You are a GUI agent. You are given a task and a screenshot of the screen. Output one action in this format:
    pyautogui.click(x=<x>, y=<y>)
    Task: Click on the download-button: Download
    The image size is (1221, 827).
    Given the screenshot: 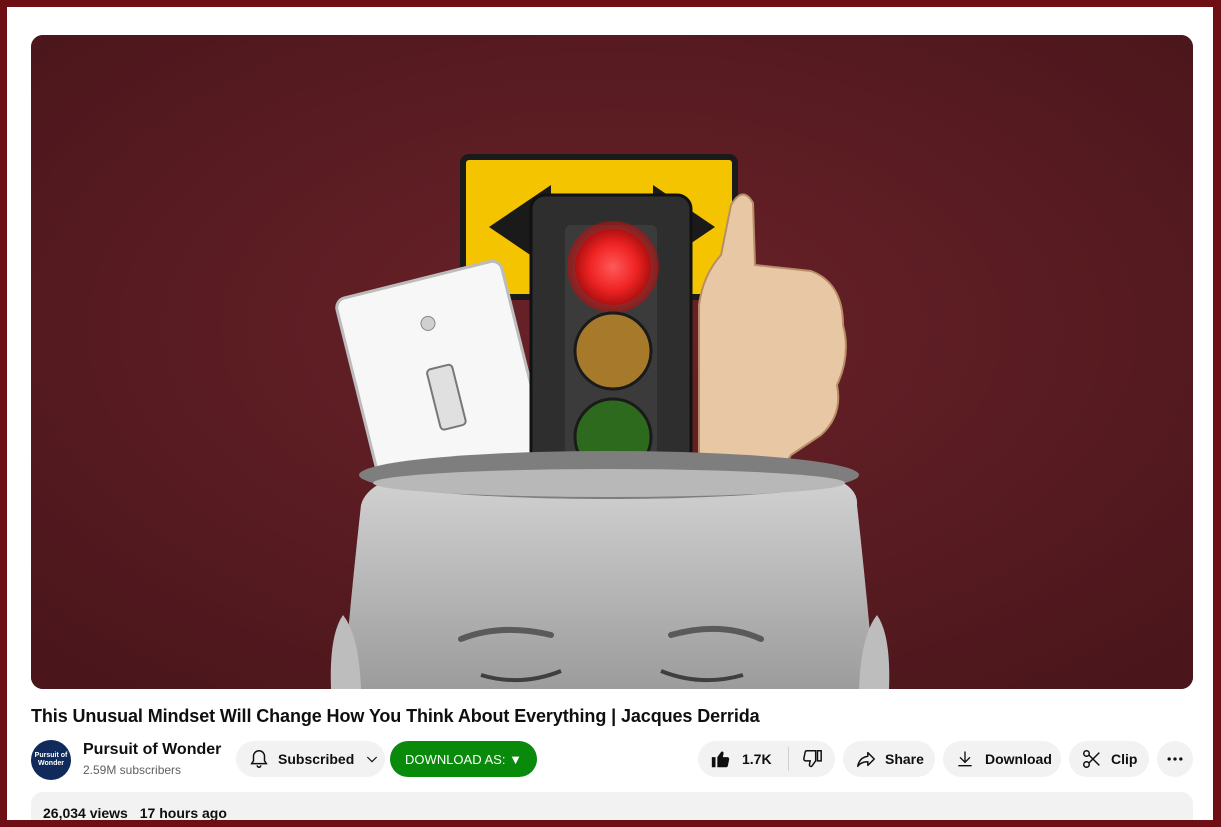 What is the action you would take?
    pyautogui.click(x=1002, y=759)
    